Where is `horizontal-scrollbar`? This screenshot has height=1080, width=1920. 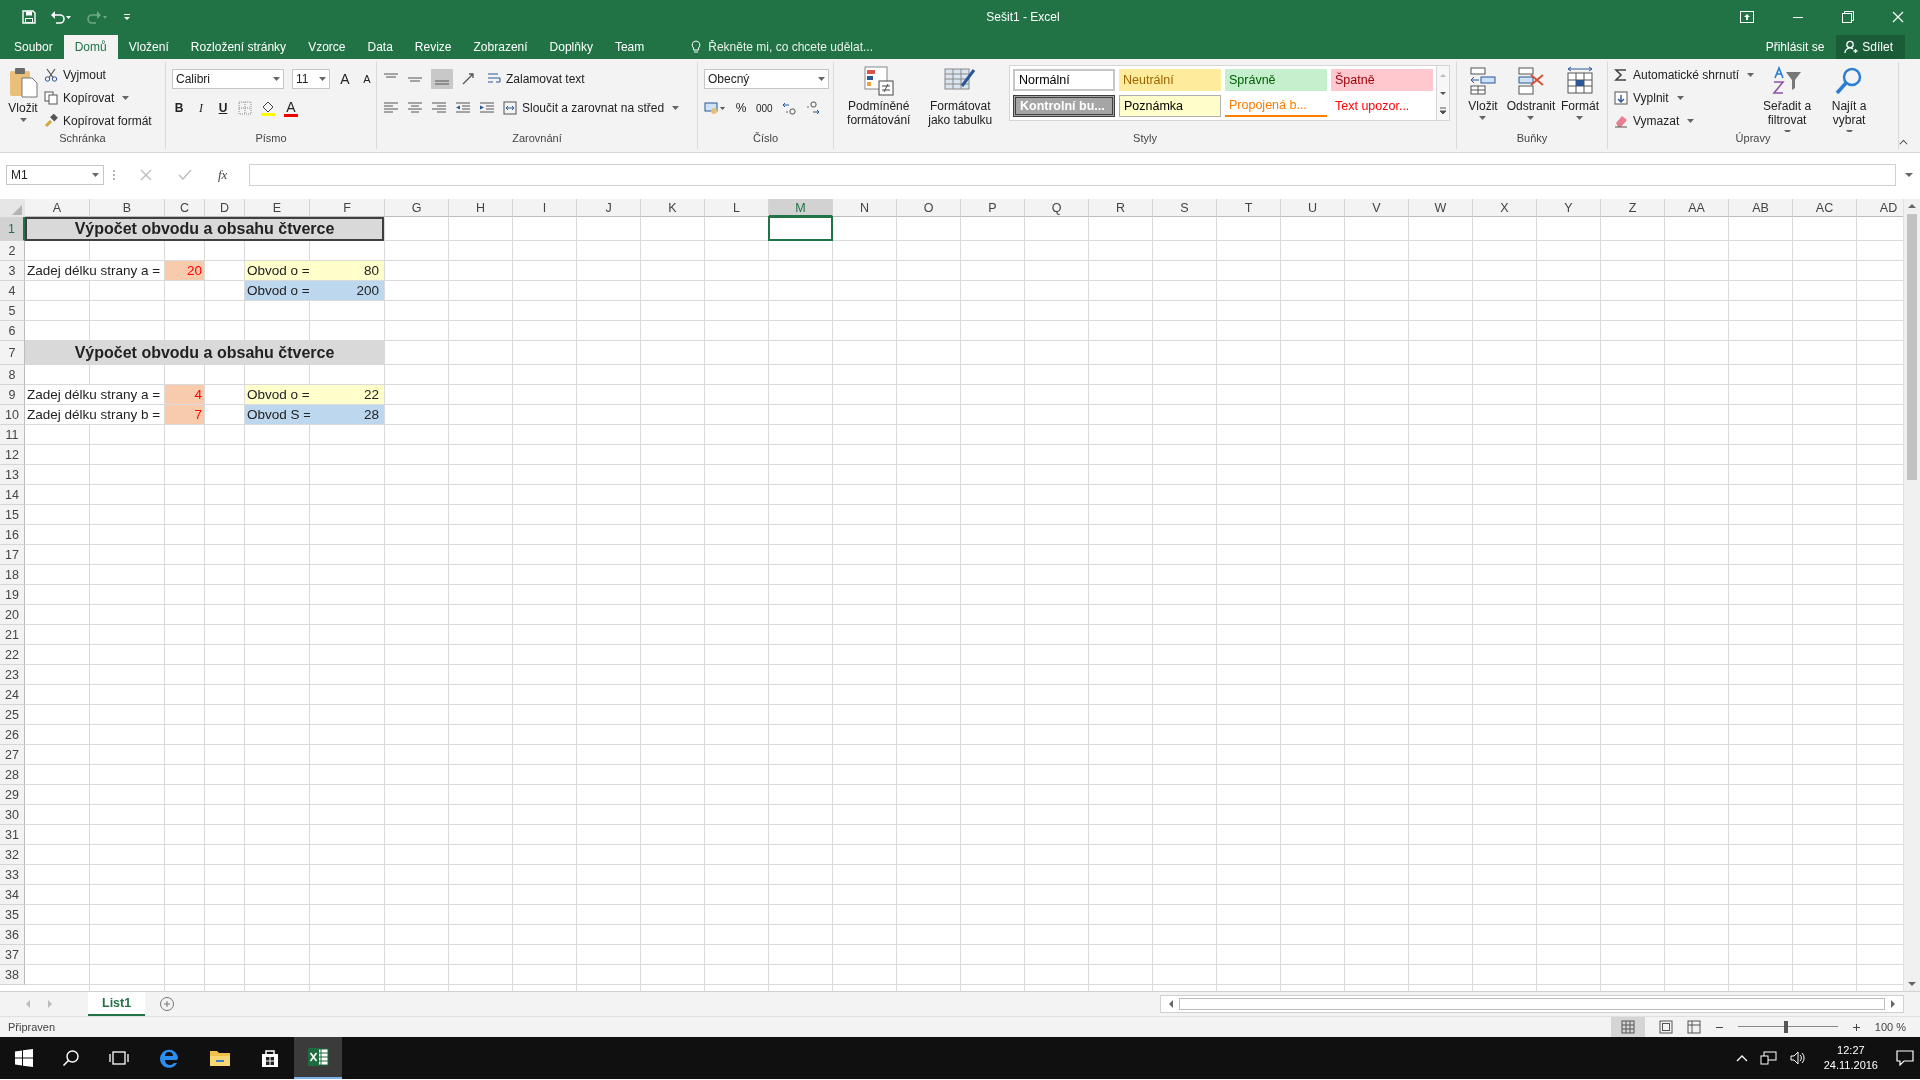 horizontal-scrollbar is located at coordinates (1532, 1004).